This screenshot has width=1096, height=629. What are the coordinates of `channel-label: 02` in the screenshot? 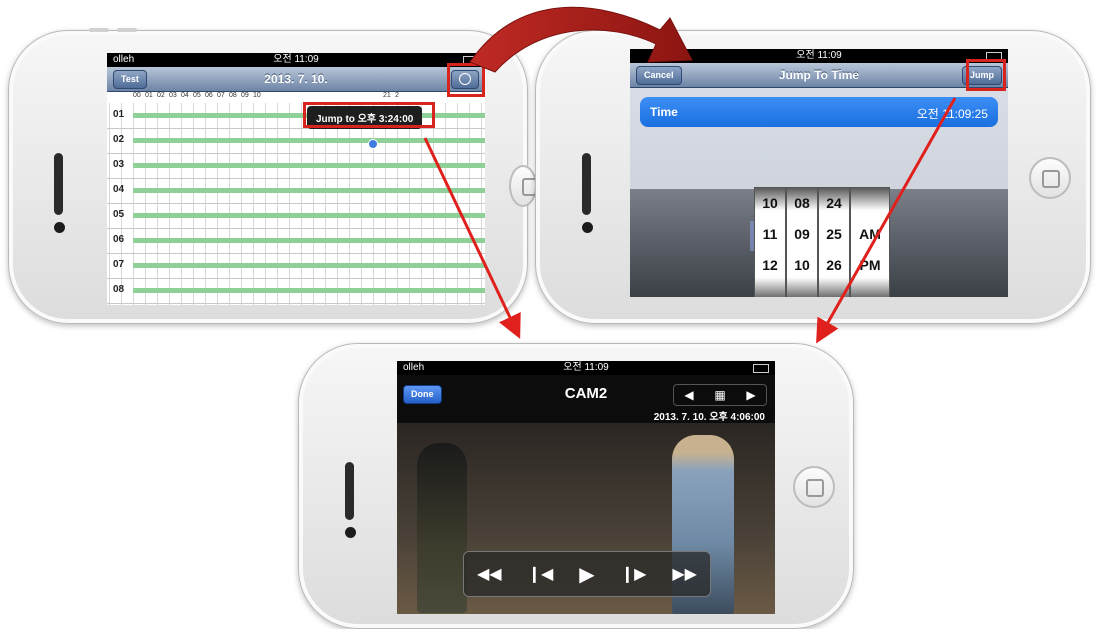 It's located at (119, 139).